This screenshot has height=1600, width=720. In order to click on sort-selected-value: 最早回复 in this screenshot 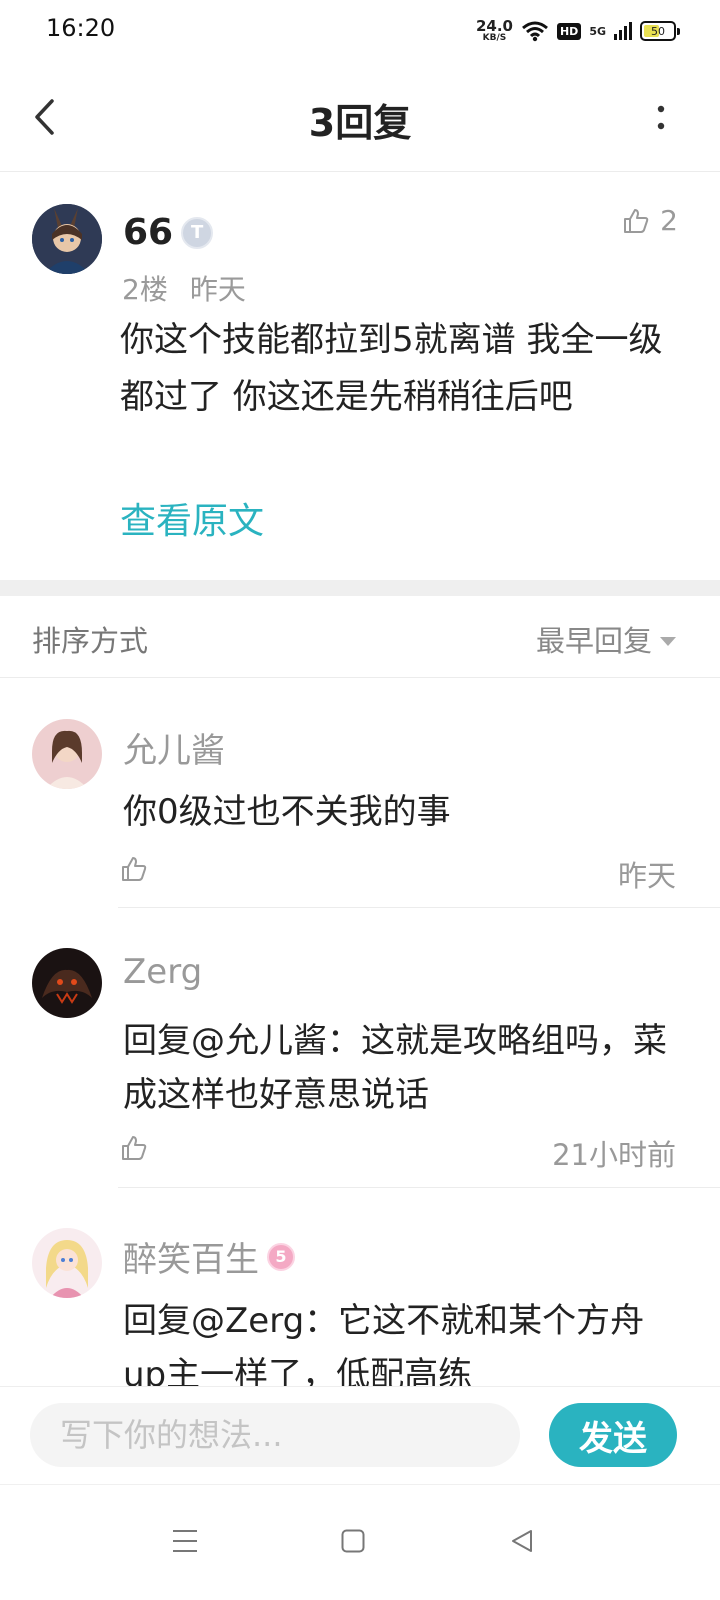, I will do `click(593, 641)`.